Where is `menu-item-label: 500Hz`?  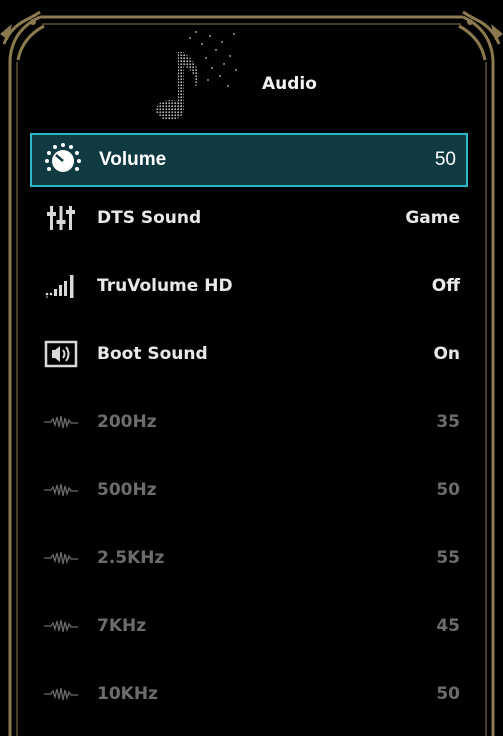 menu-item-label: 500Hz is located at coordinates (127, 490).